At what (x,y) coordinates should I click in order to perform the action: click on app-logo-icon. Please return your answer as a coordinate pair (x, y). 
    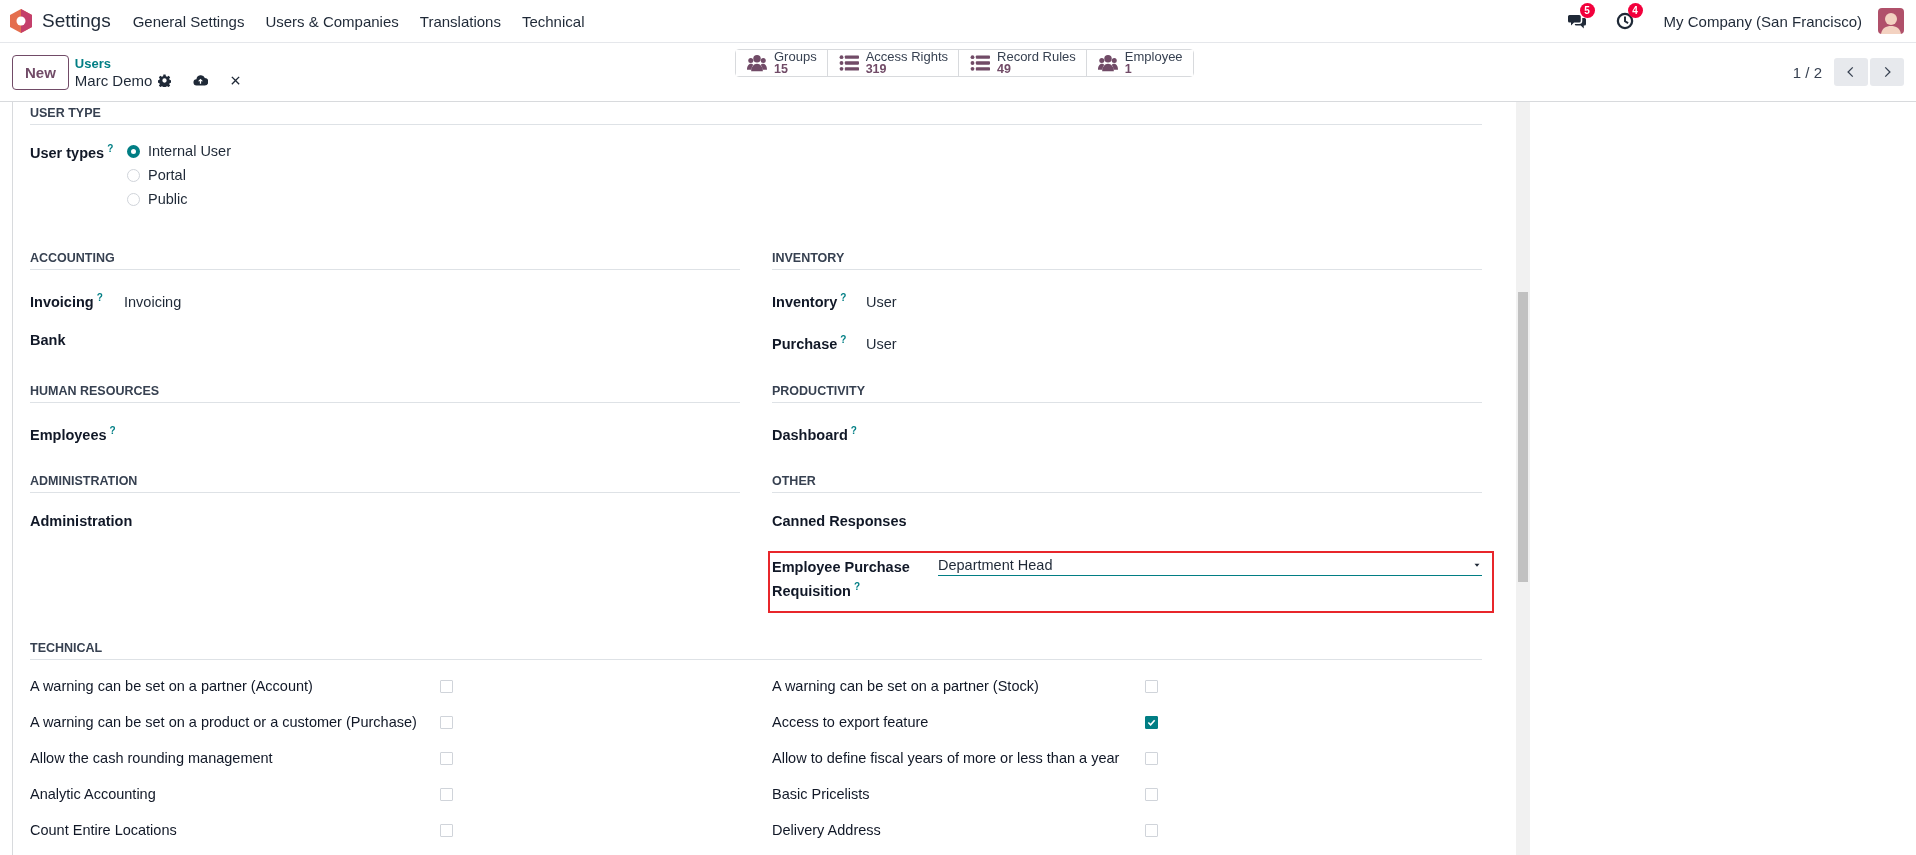
    Looking at the image, I should click on (21, 21).